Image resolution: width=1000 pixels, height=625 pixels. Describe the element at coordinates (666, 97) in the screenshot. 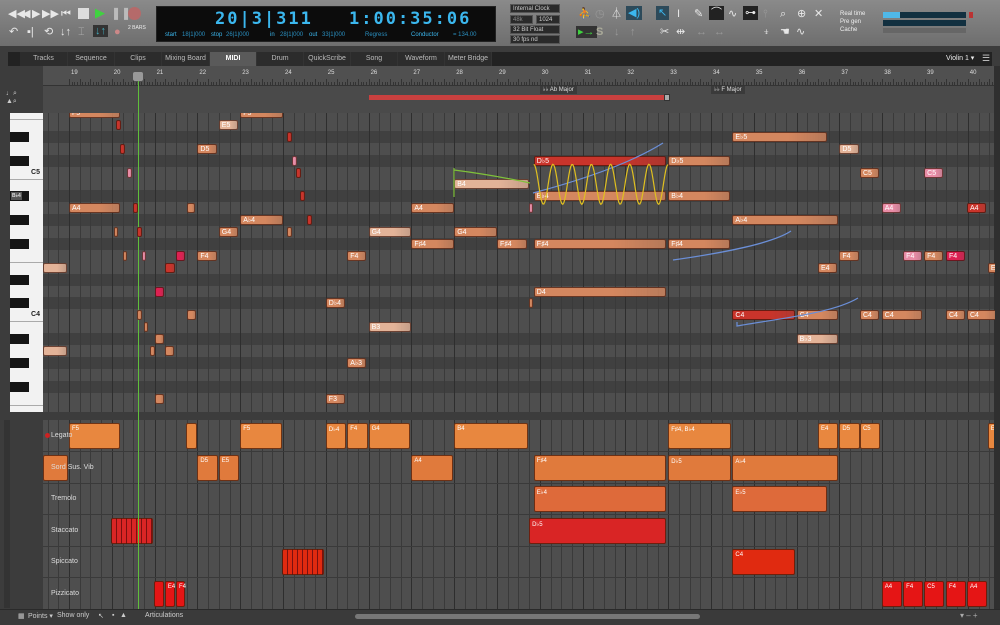

I see `region-end-handle` at that location.